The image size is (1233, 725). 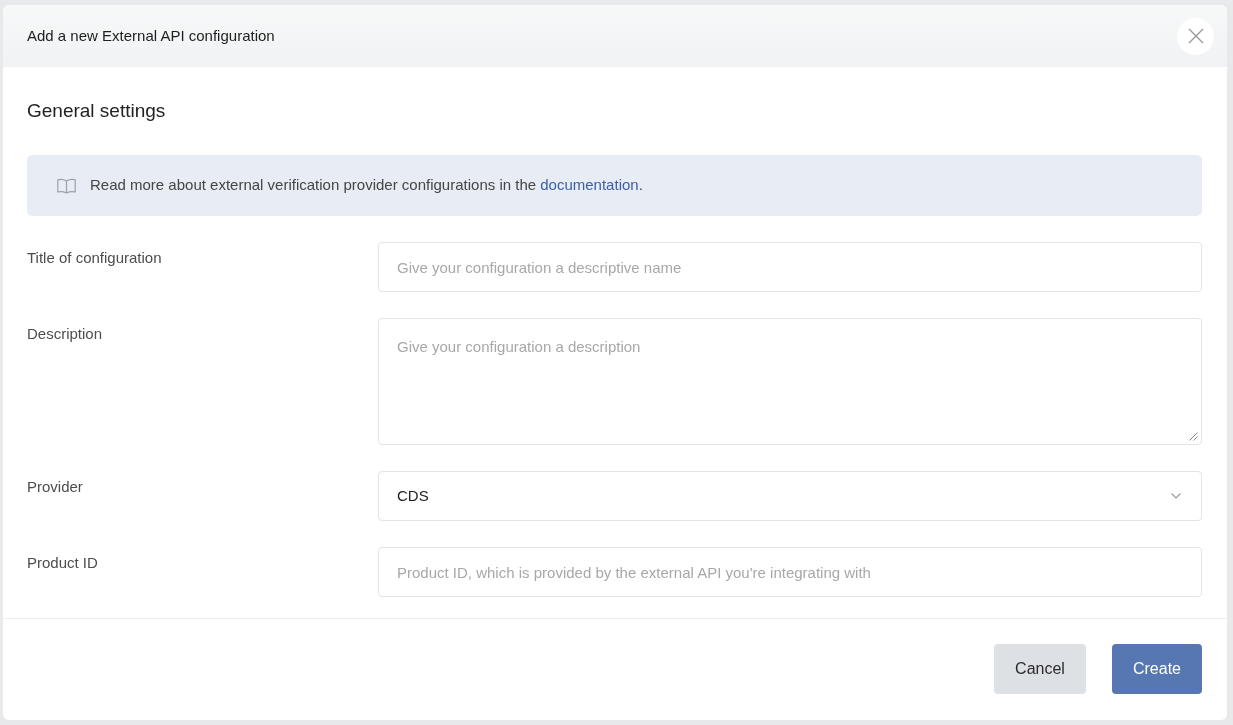 What do you see at coordinates (63, 563) in the screenshot?
I see `field-label: Product ID` at bounding box center [63, 563].